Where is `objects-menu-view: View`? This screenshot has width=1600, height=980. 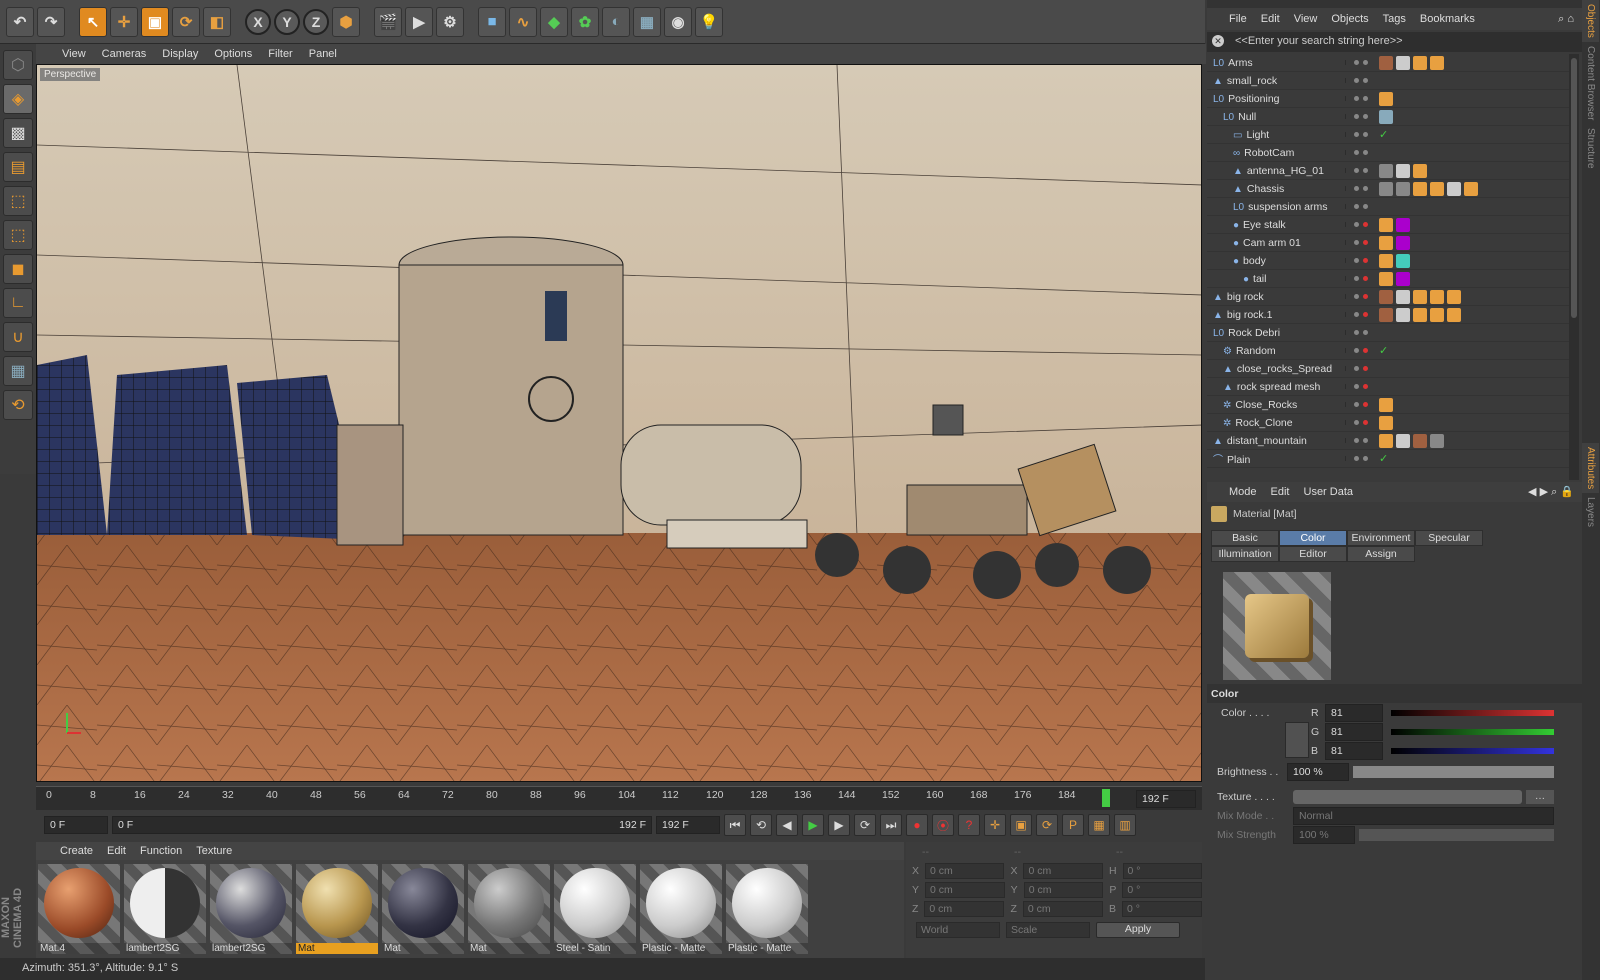
objects-menu-view: View is located at coordinates (1306, 19).